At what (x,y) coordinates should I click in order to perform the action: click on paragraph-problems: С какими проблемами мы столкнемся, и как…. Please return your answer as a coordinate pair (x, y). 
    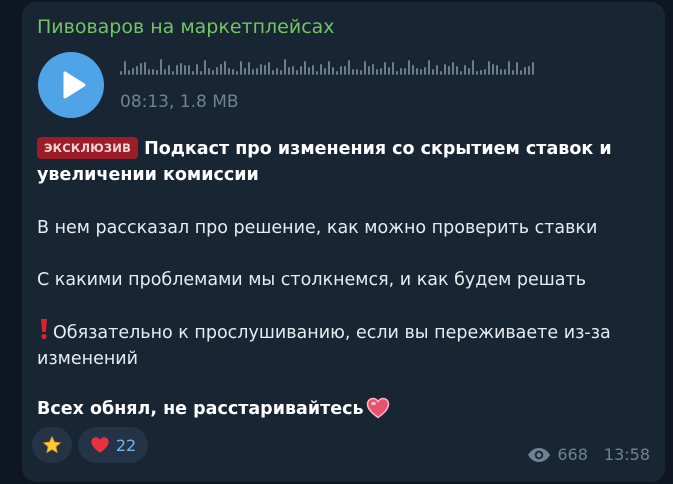
    Looking at the image, I should click on (312, 280).